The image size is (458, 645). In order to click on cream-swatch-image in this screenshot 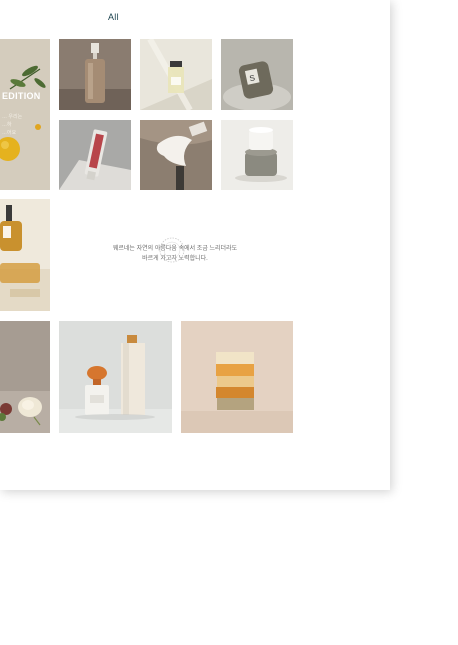, I will do `click(176, 155)`.